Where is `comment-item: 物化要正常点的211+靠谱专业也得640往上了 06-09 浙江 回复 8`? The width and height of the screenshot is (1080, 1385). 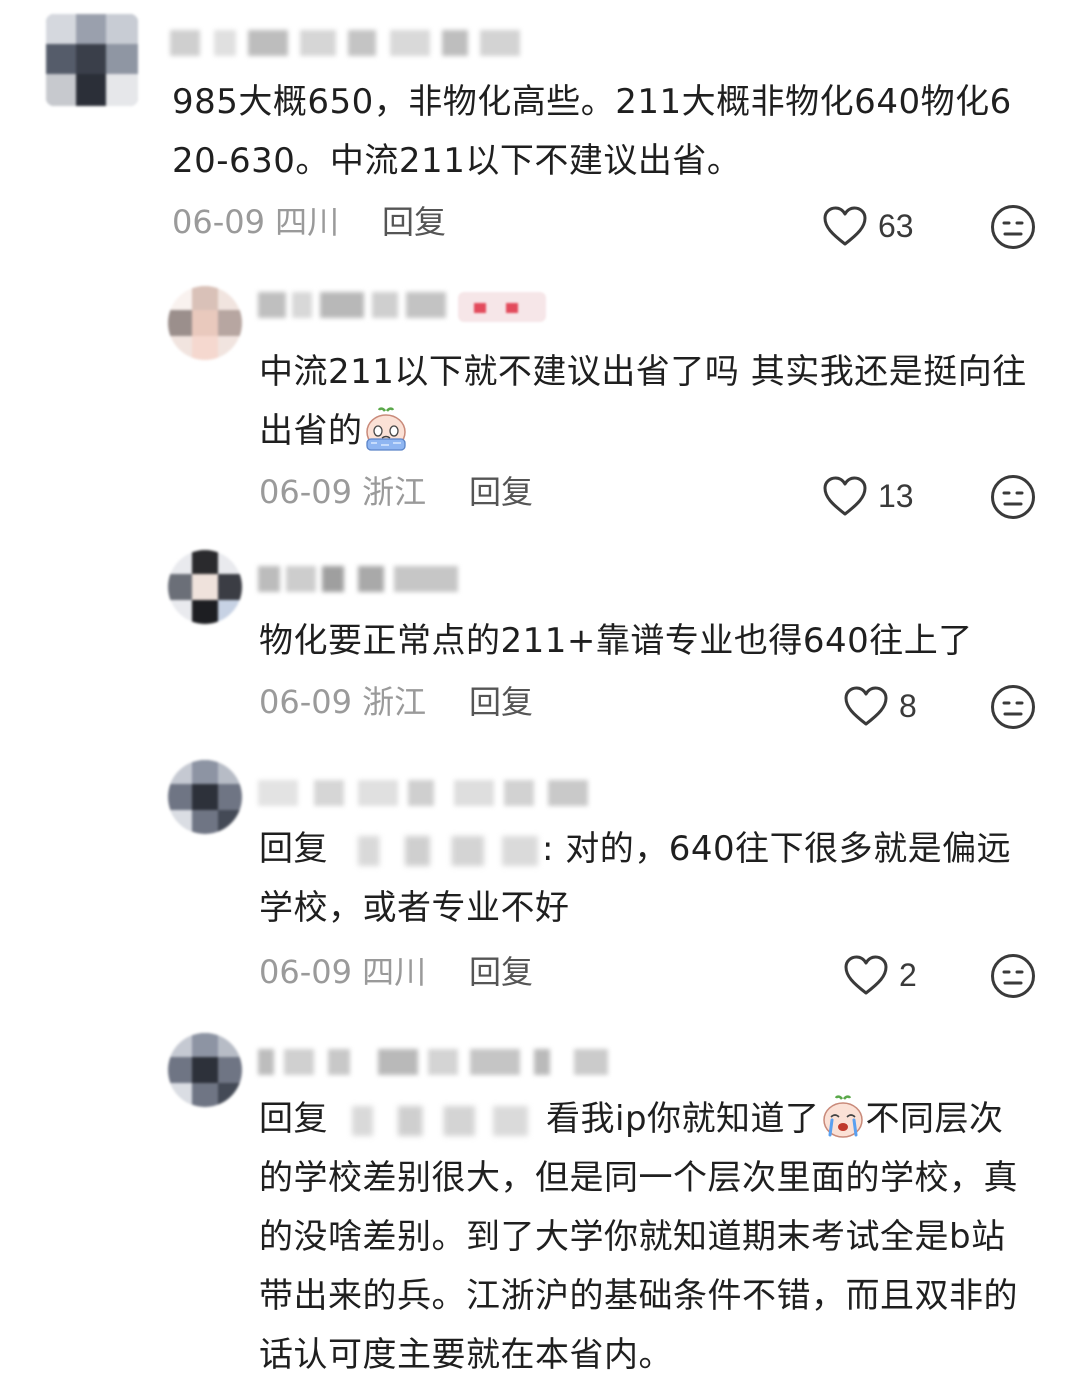 comment-item: 物化要正常点的211+靠谱专业也得640往上了 06-09 浙江 回复 8 is located at coordinates (540, 640).